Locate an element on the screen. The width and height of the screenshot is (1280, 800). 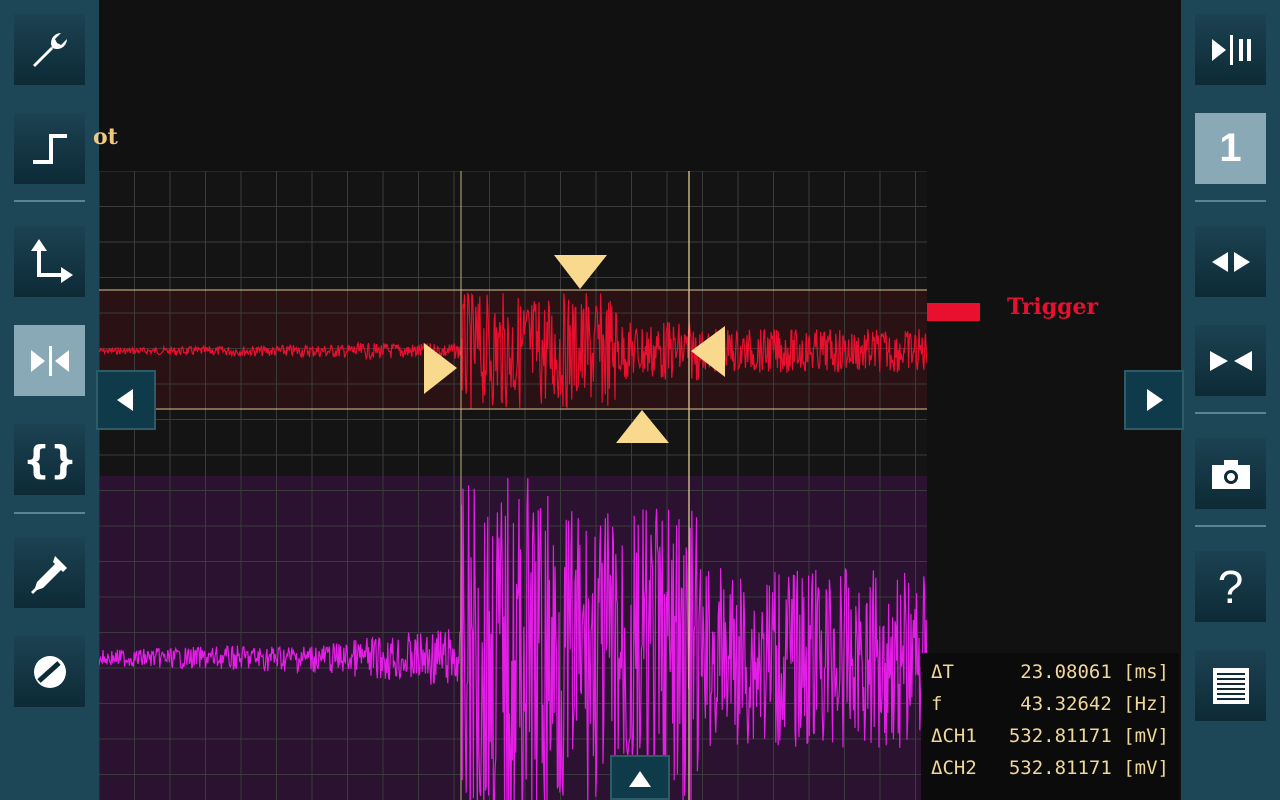
partial-header-label: ot is located at coordinates (105, 137).